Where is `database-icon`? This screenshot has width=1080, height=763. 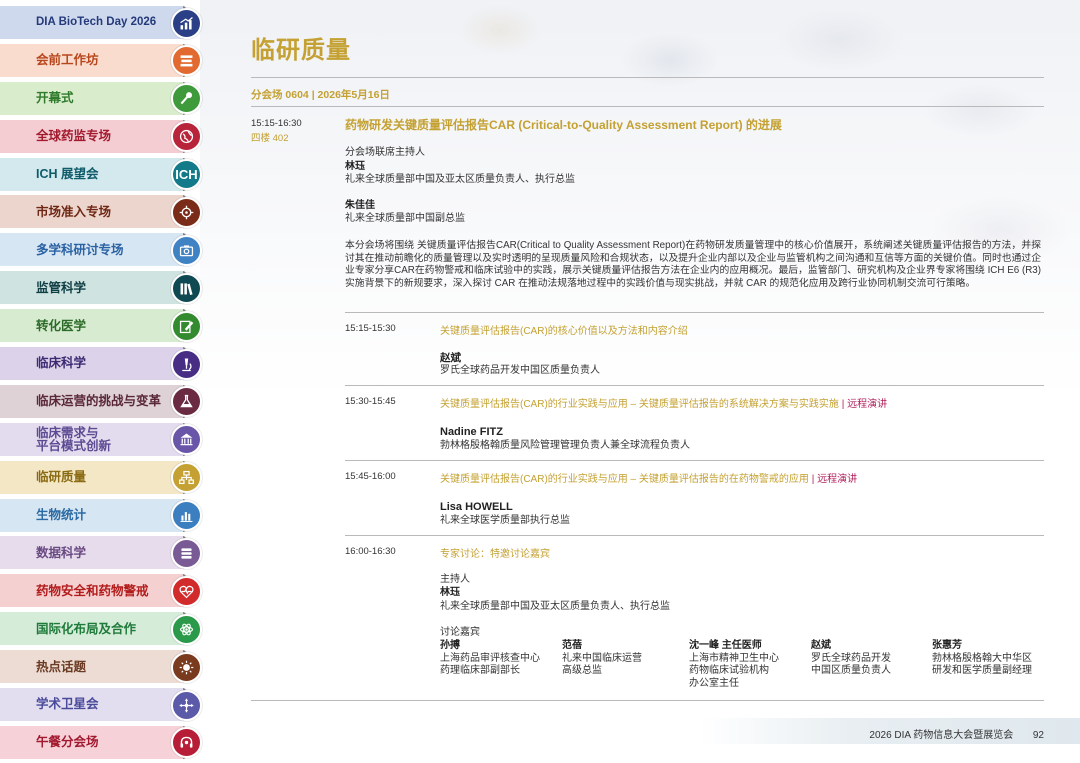
database-icon is located at coordinates (186, 553).